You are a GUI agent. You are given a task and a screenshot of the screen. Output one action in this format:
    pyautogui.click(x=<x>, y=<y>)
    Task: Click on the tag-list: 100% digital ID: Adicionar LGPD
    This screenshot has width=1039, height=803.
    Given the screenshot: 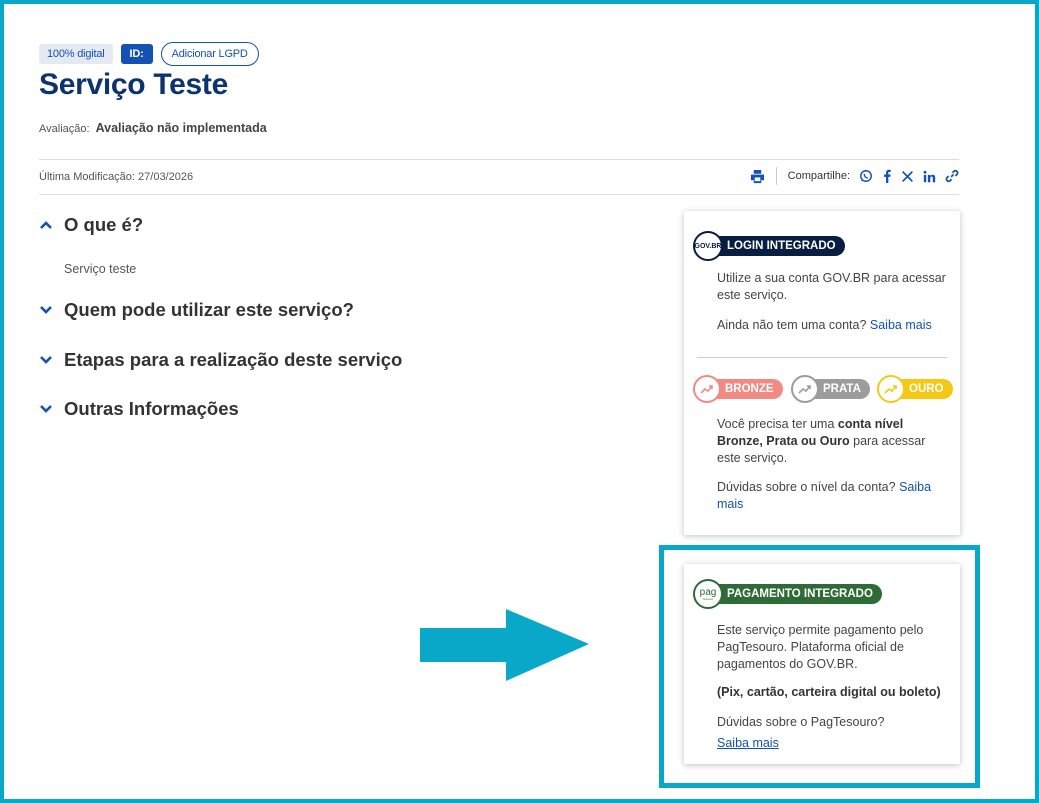 What is the action you would take?
    pyautogui.click(x=149, y=54)
    